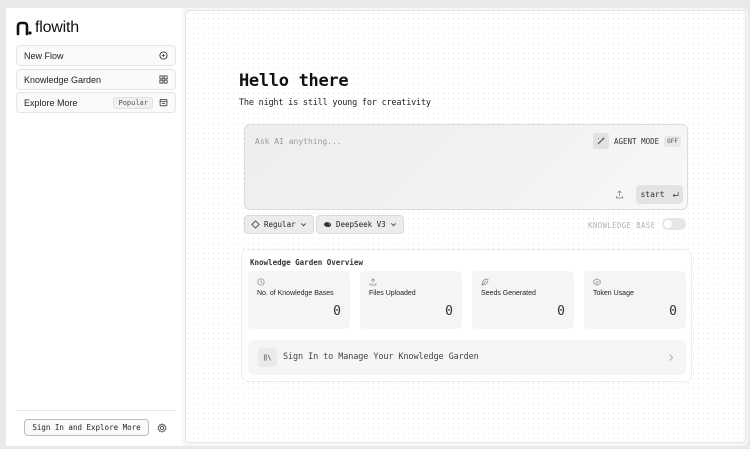  I want to click on library-icon-box, so click(267, 357).